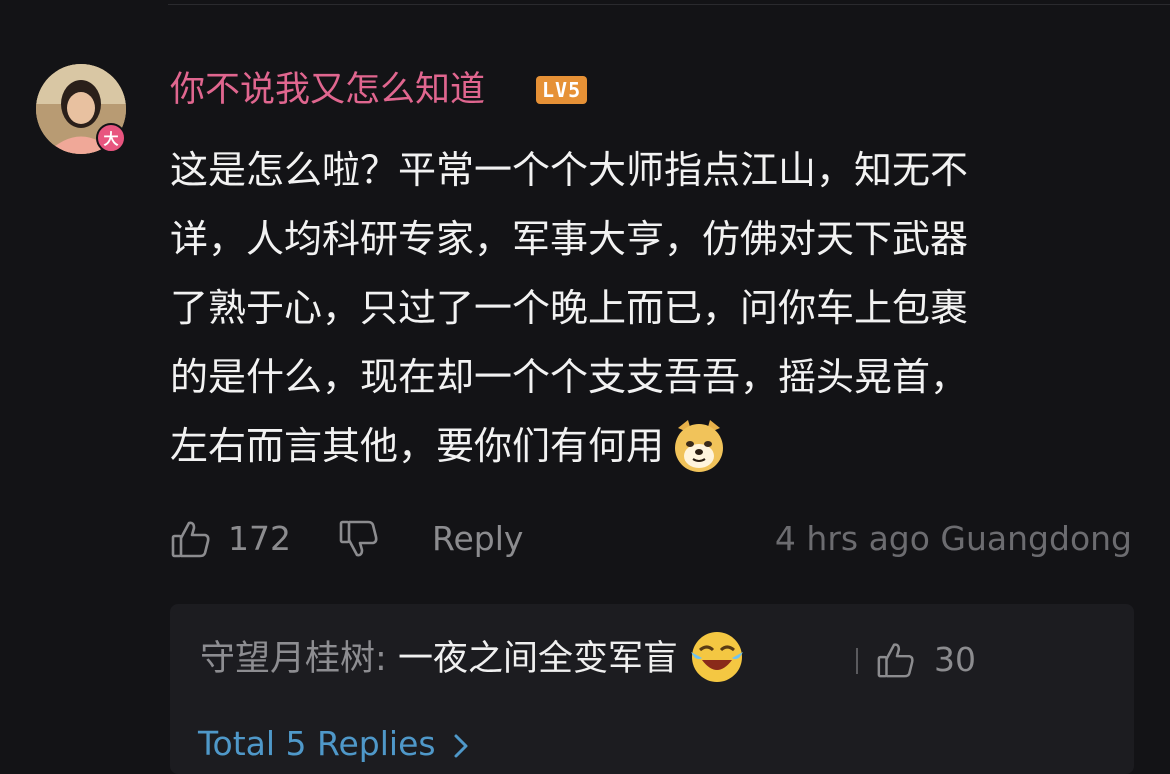  I want to click on thumbs-down-icon, so click(359, 539).